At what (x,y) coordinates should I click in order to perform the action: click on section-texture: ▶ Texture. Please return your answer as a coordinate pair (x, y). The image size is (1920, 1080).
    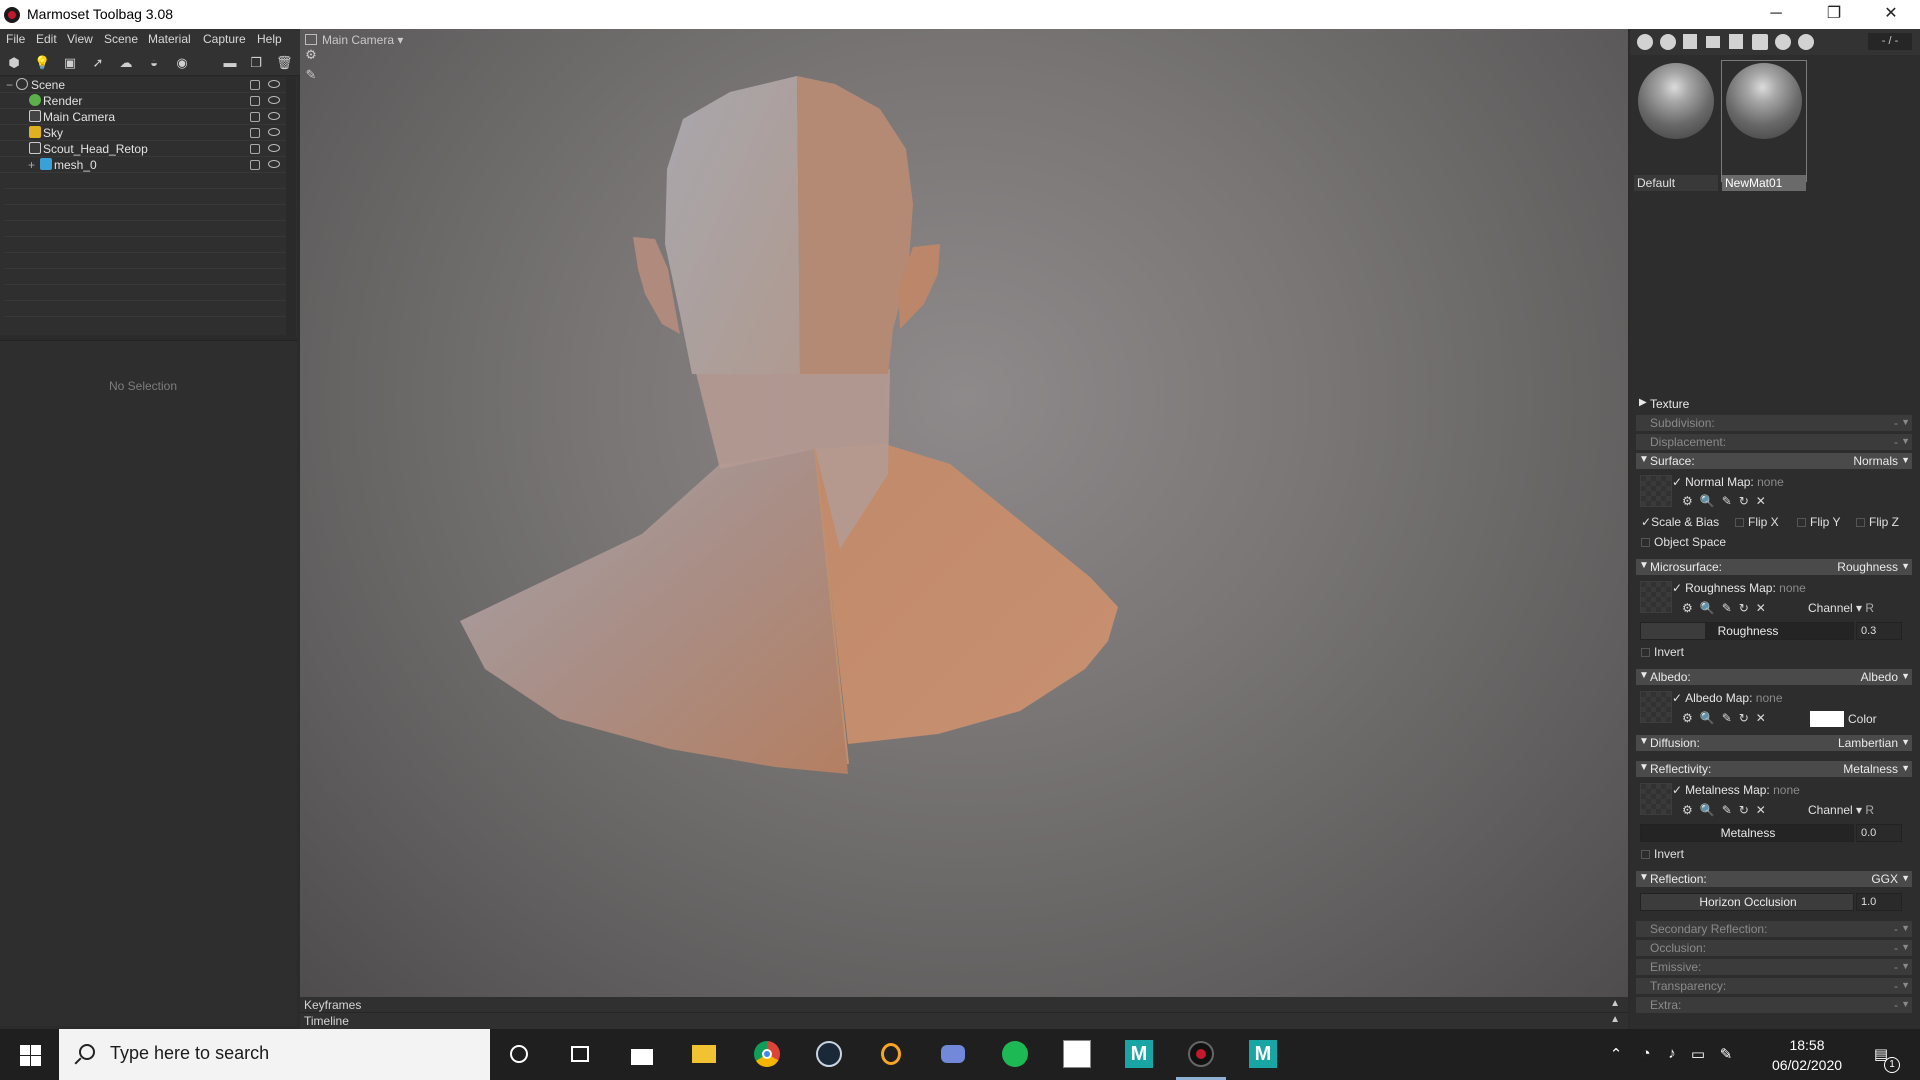
    Looking at the image, I should click on (1774, 404).